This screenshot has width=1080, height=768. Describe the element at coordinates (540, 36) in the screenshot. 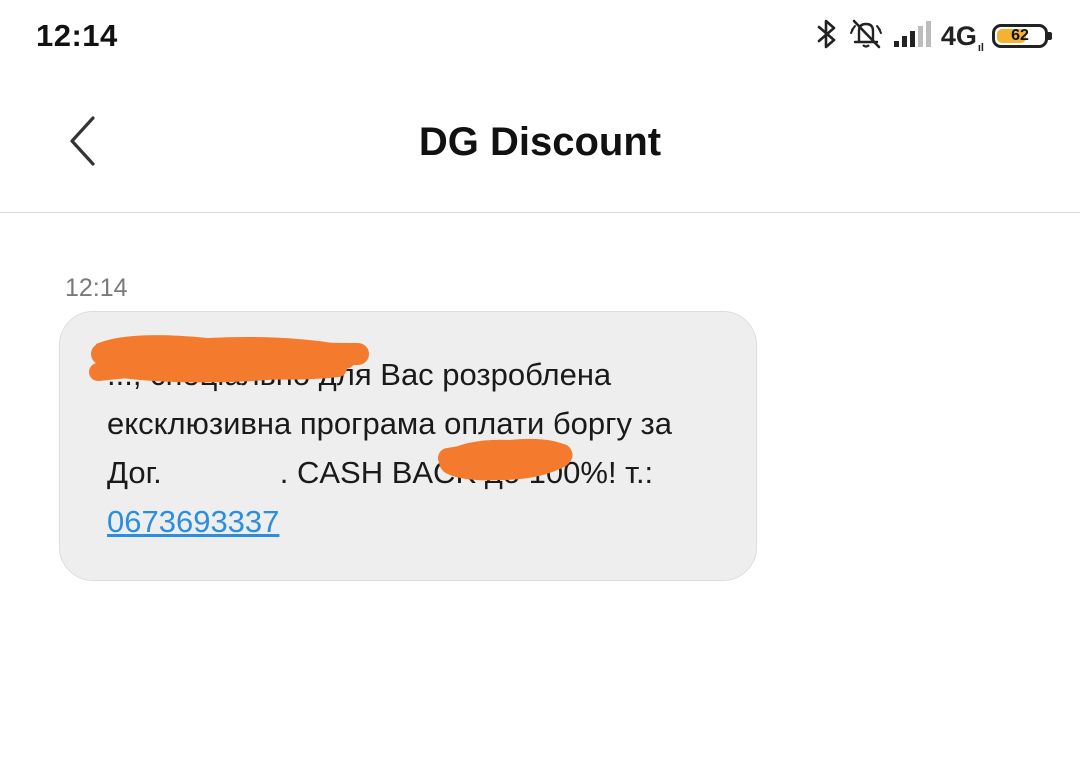

I see `status-bar: 12:14 4Gıl 62` at that location.